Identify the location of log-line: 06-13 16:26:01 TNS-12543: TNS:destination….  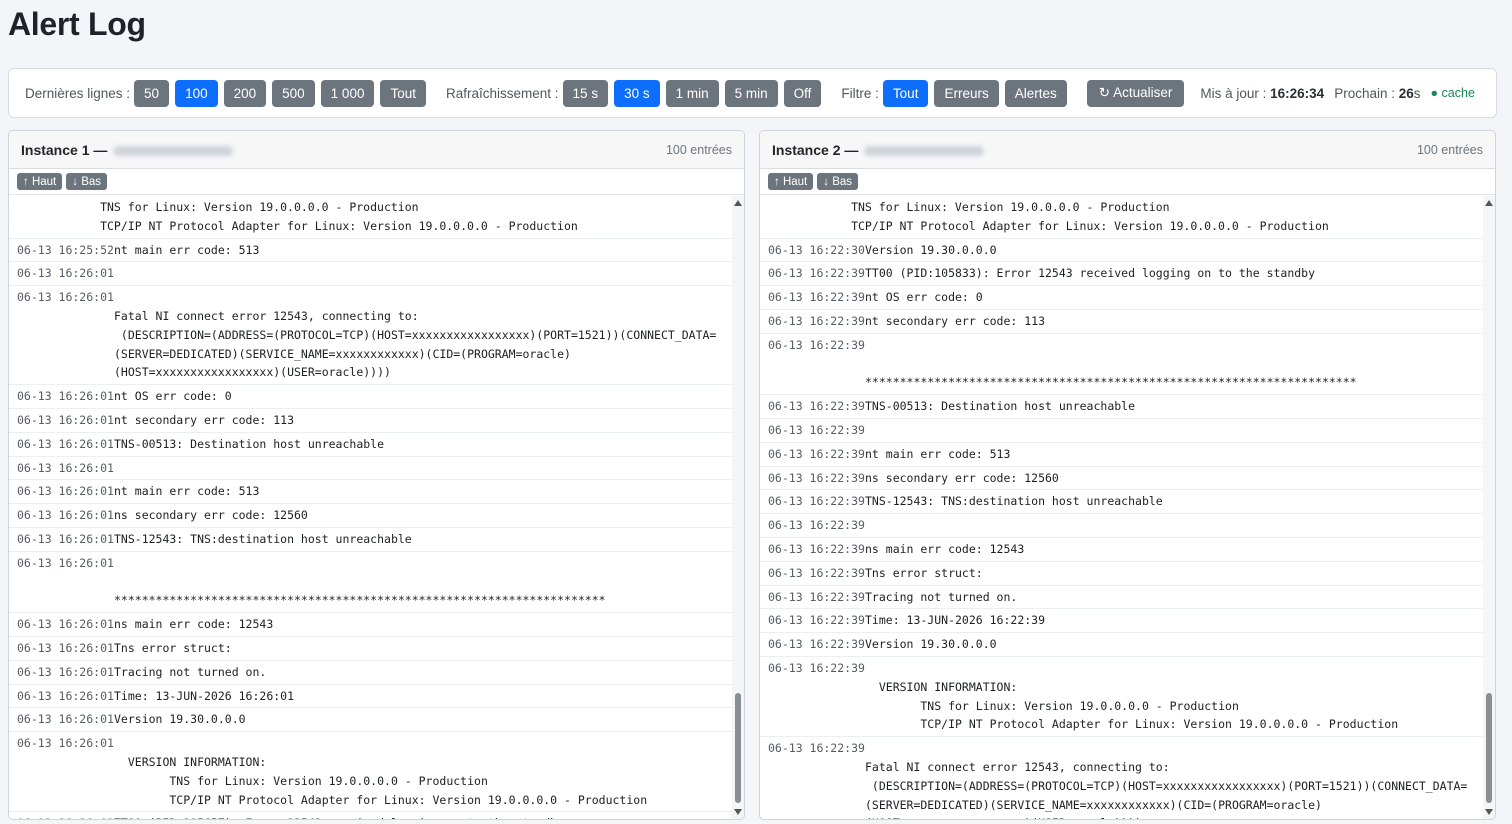
(370, 540).